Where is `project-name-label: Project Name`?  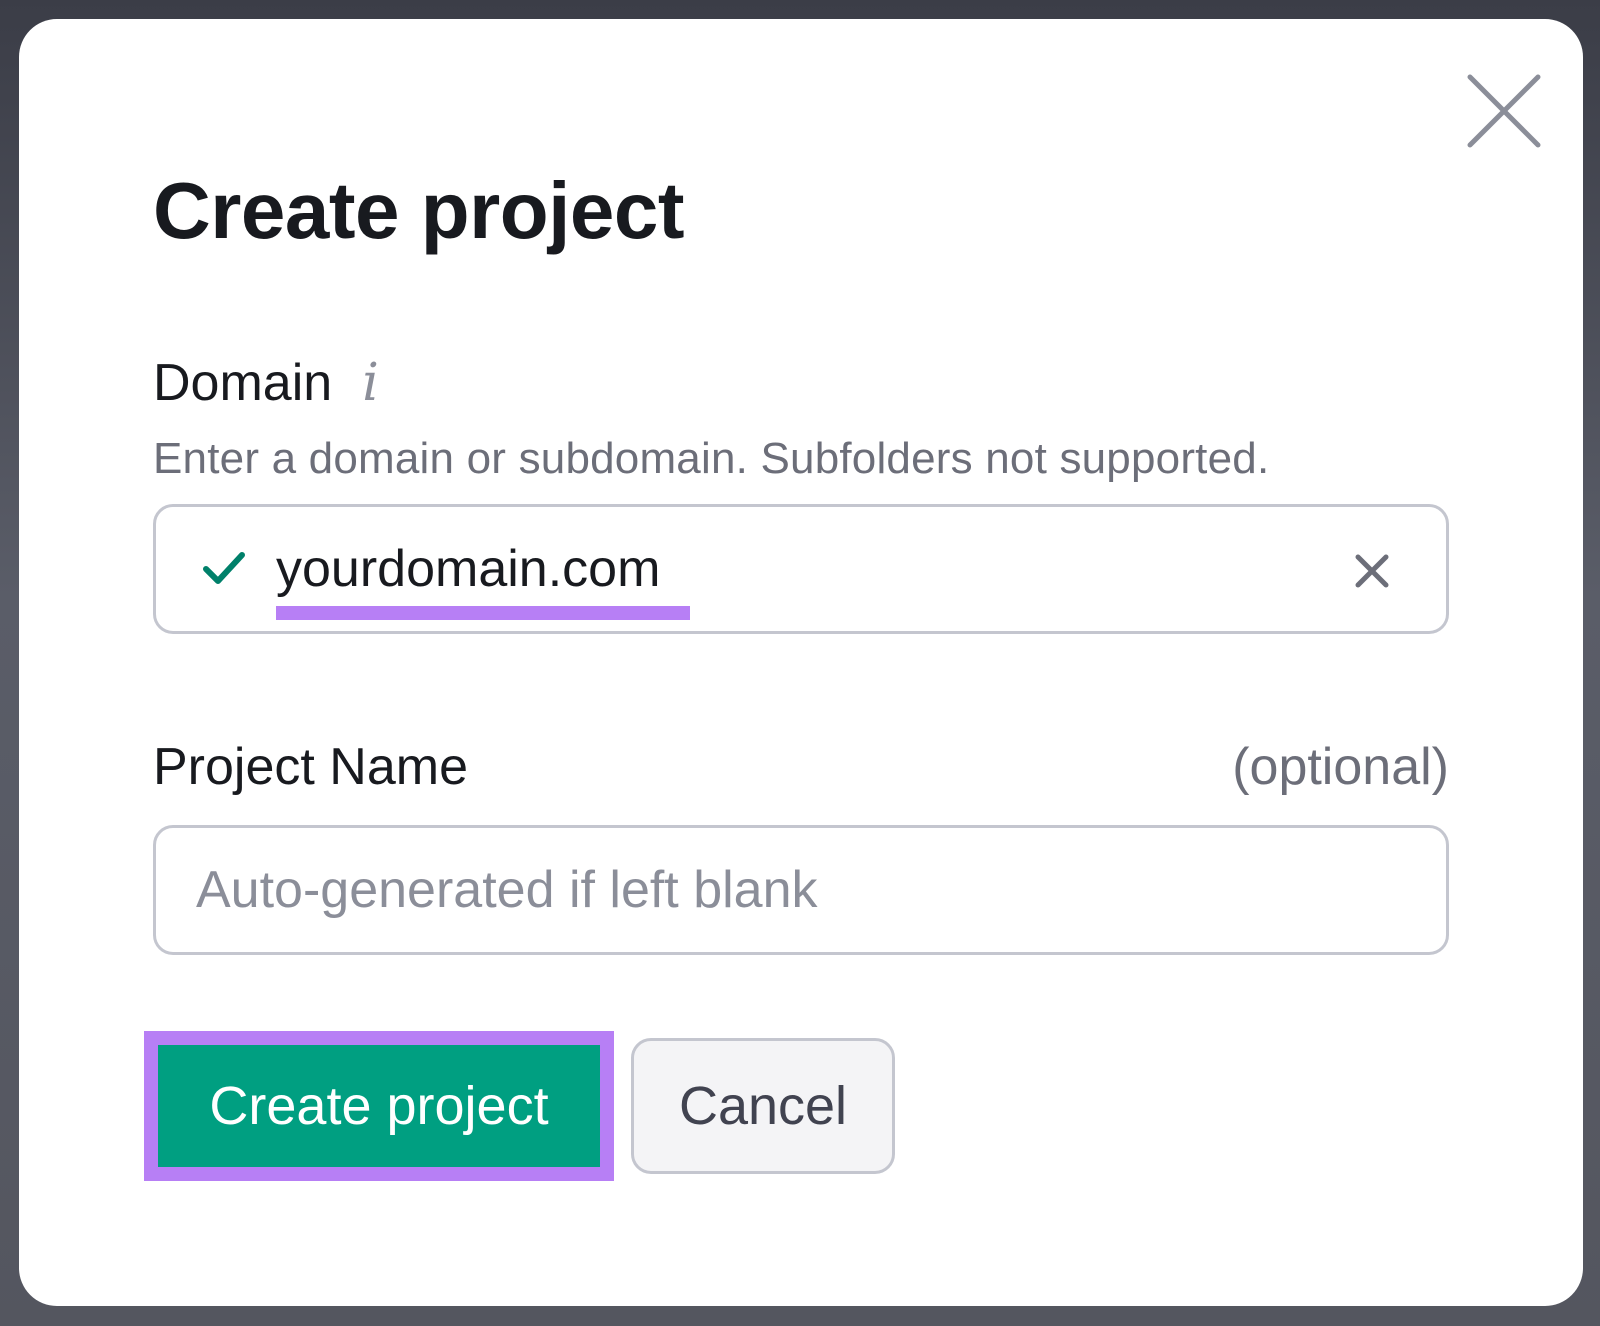 project-name-label: Project Name is located at coordinates (310, 767).